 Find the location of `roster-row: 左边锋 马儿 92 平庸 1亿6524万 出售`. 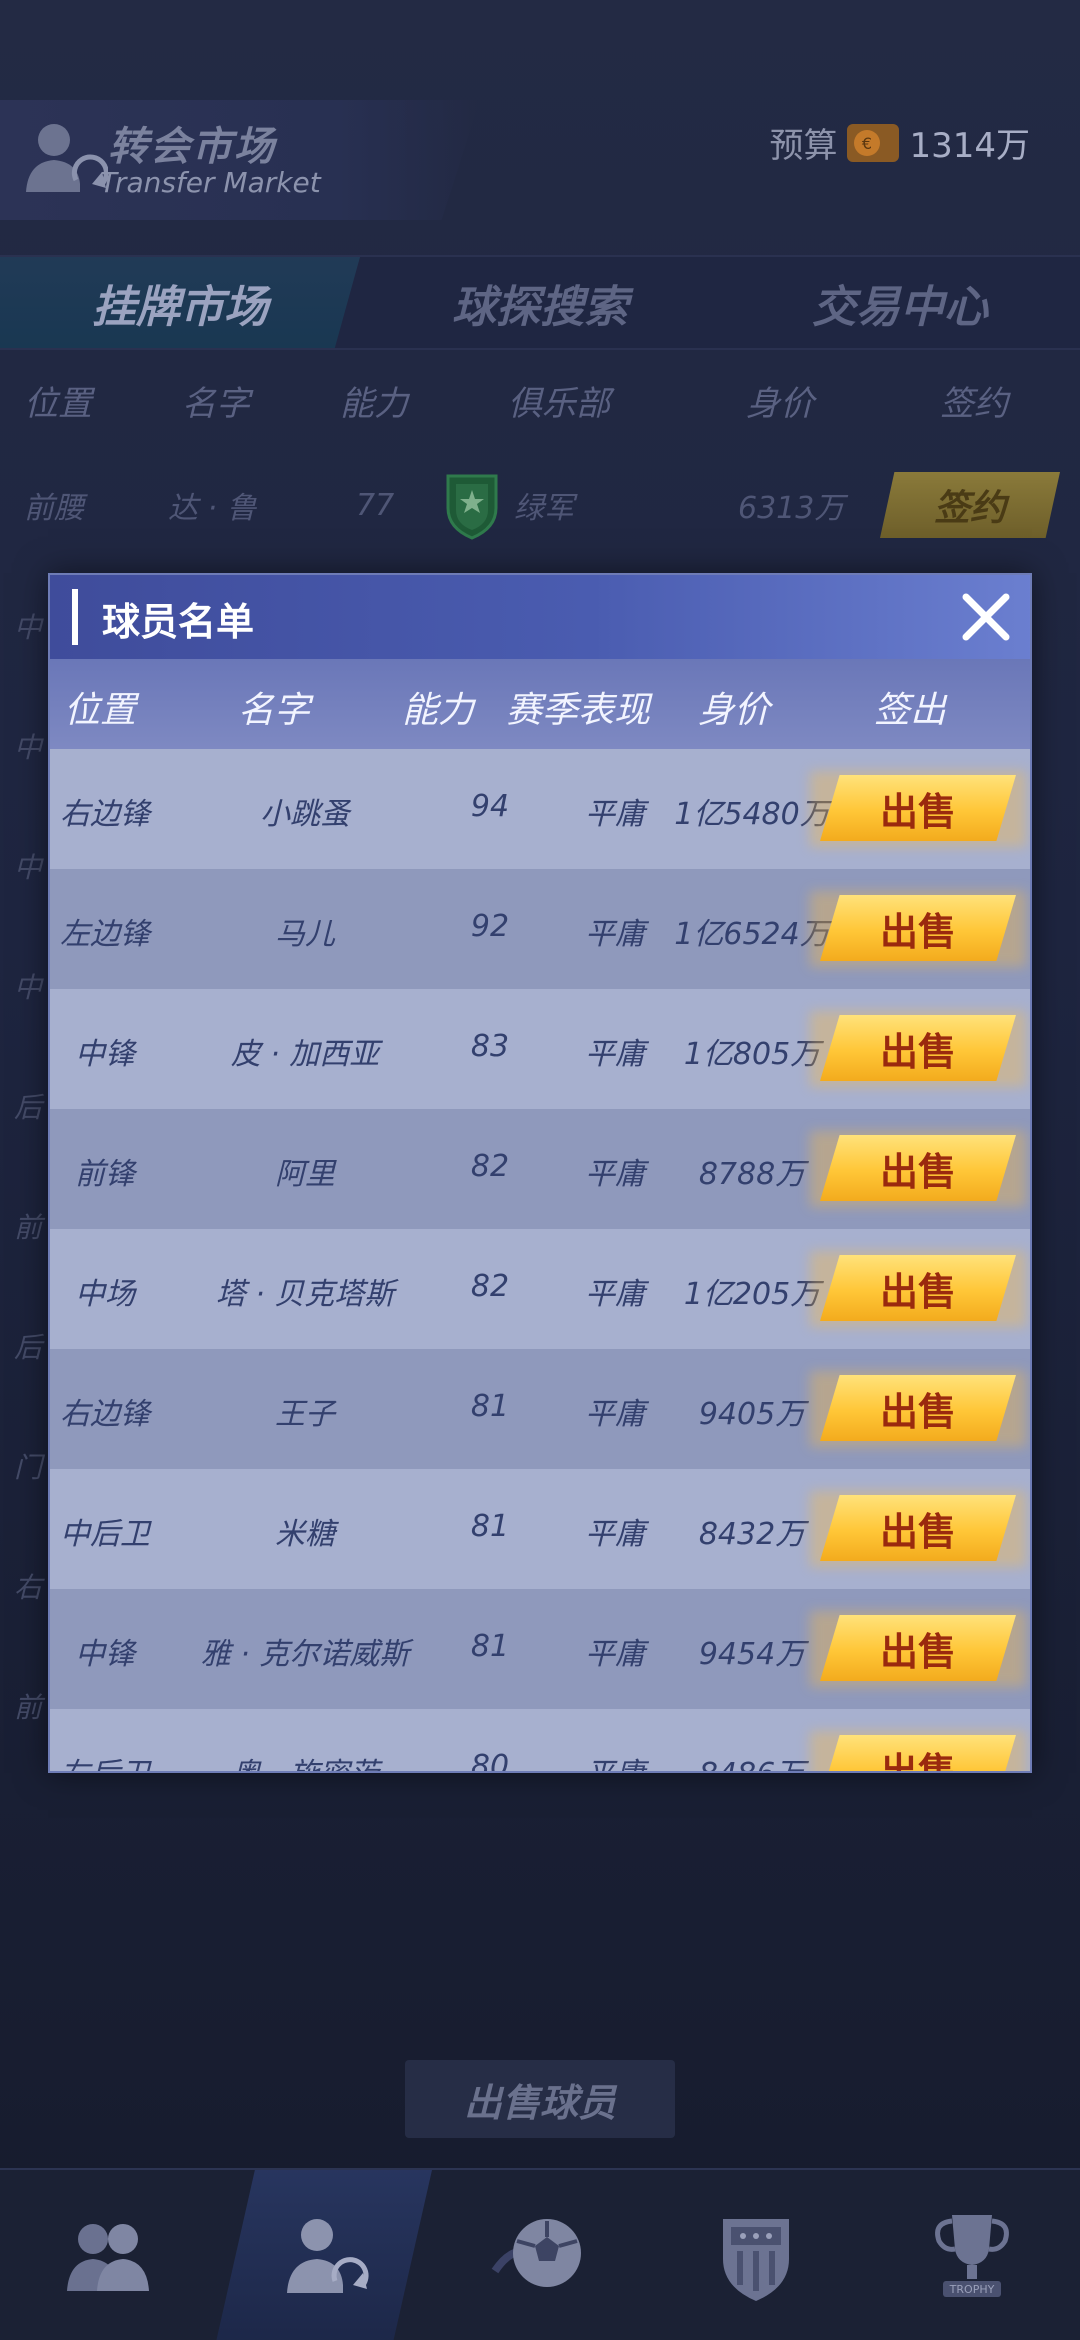

roster-row: 左边锋 马儿 92 平庸 1亿6524万 出售 is located at coordinates (540, 929).